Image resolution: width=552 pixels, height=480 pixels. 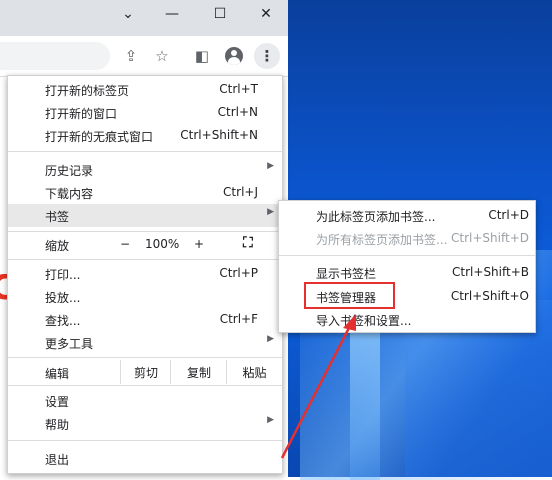 I want to click on pointer-arrow-icon, so click(x=318, y=386).